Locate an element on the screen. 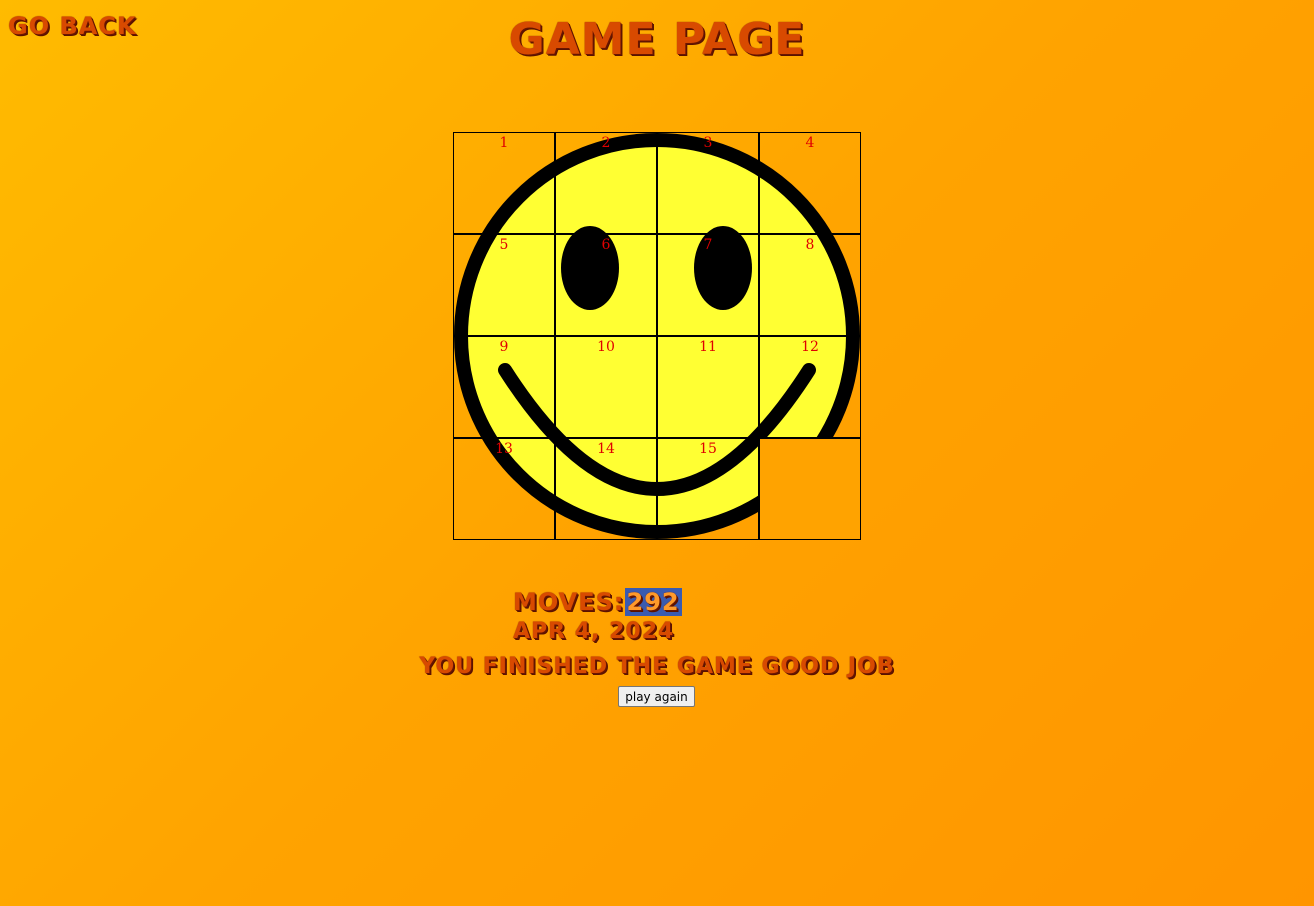  puzzle-board: 1 2 3 4 5 6 7 8 9 10 11 12 13 14 15 is located at coordinates (657, 336).